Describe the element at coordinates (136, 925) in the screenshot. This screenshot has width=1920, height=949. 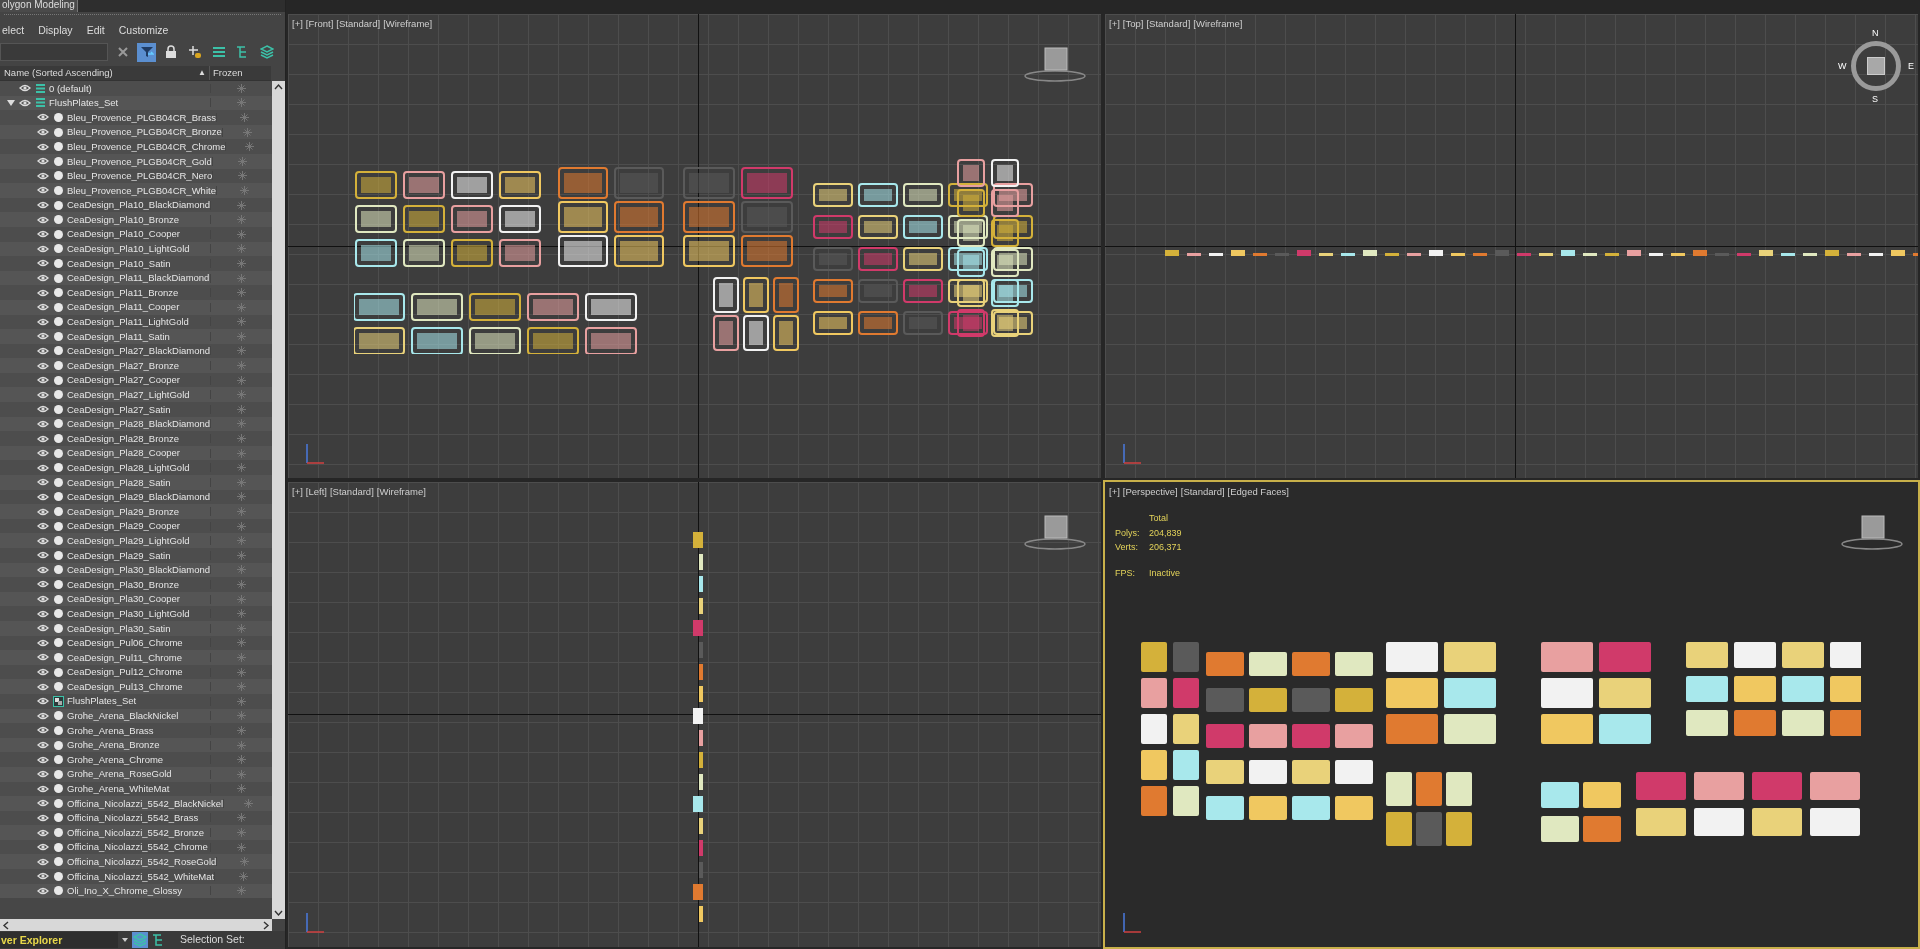
I see `horizontal-scrollbar` at that location.